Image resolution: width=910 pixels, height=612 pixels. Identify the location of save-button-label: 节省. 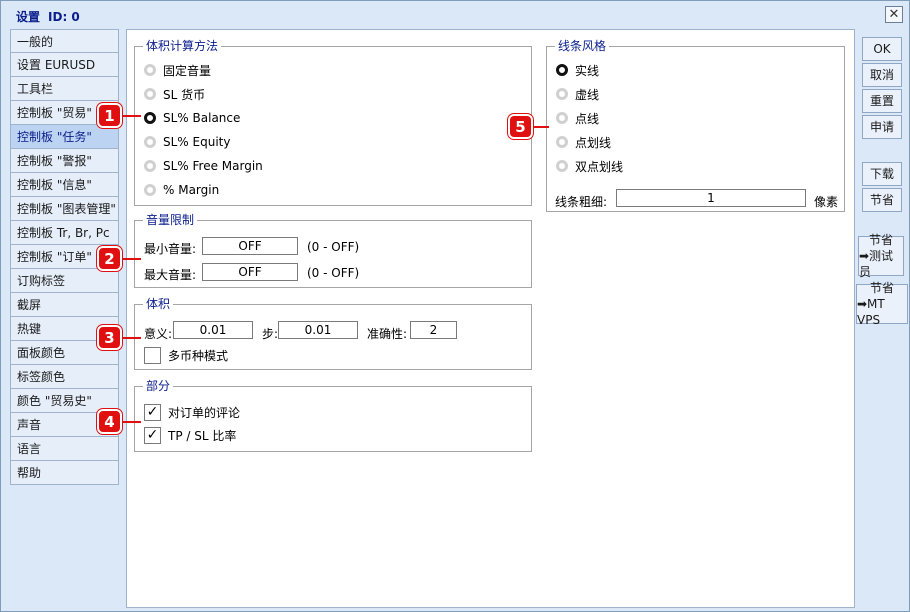
(881, 200).